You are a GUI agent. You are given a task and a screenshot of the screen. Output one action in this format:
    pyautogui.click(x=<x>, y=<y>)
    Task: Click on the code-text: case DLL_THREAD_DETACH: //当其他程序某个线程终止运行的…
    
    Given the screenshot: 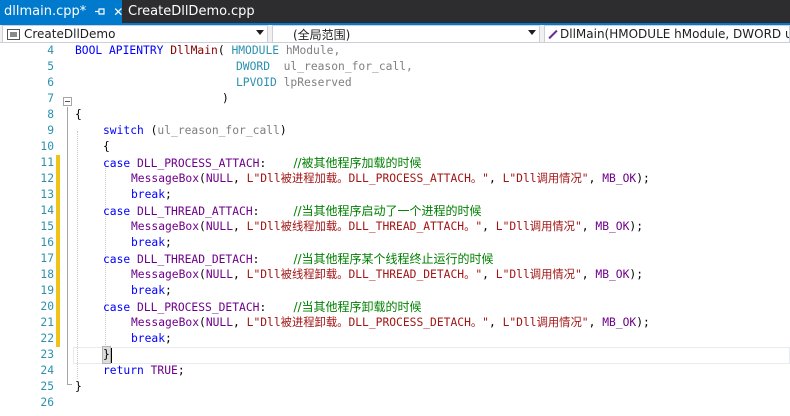 What is the action you would take?
    pyautogui.click(x=298, y=259)
    